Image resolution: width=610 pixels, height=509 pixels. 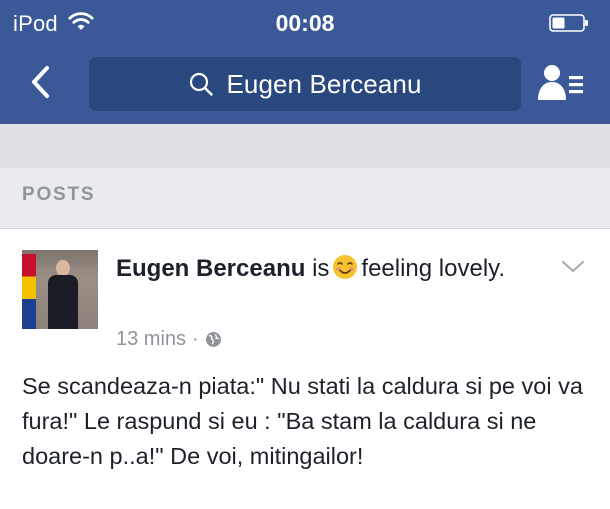 I want to click on person-graphic, so click(x=63, y=294).